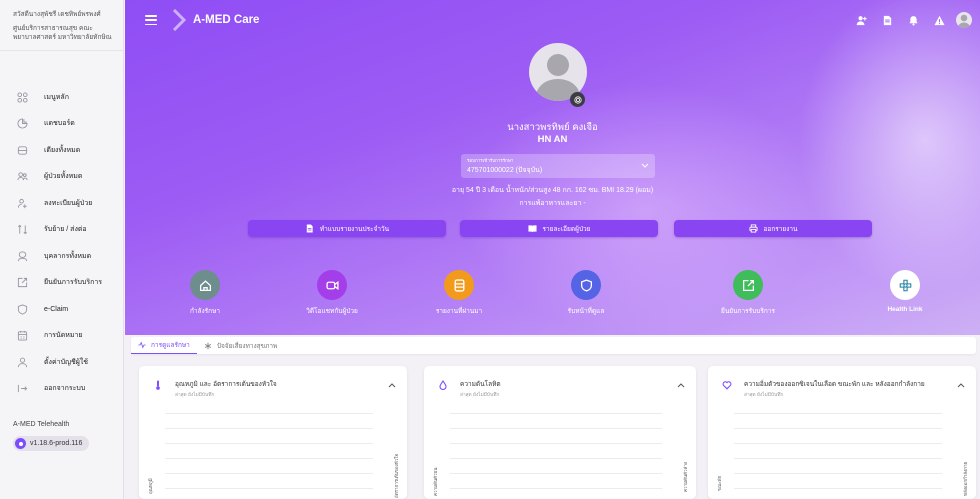 Image resolution: width=980 pixels, height=499 pixels. What do you see at coordinates (905, 291) in the screenshot?
I see `quick-health-link: Health Link` at bounding box center [905, 291].